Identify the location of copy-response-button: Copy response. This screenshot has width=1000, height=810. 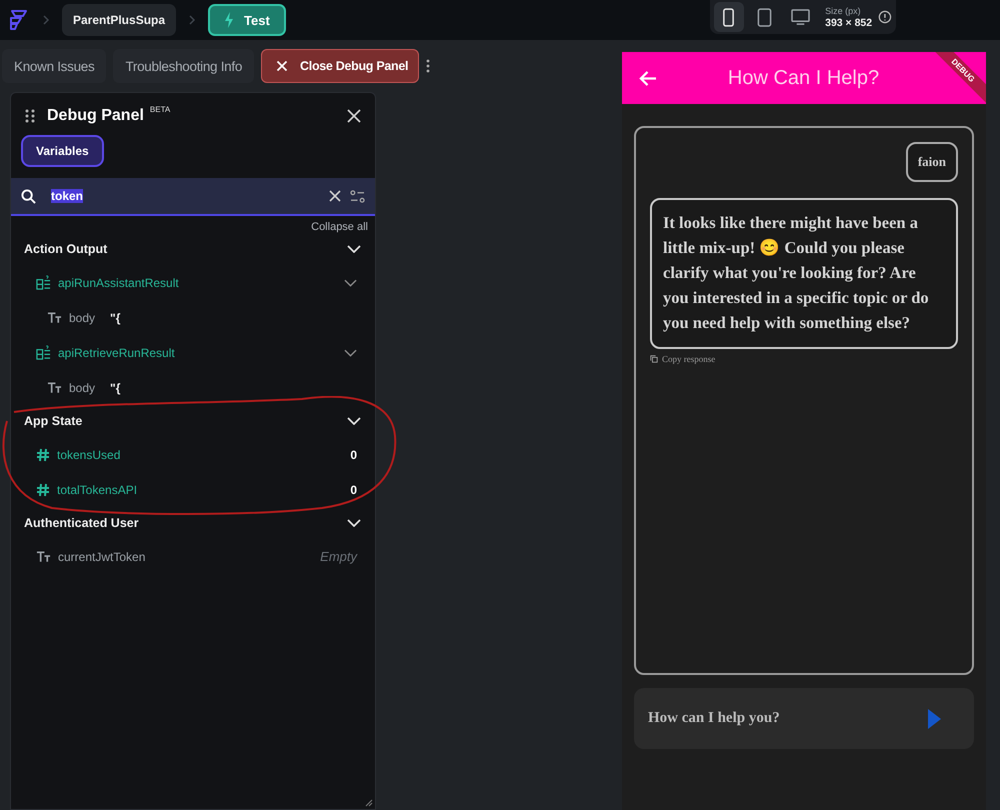
(804, 359).